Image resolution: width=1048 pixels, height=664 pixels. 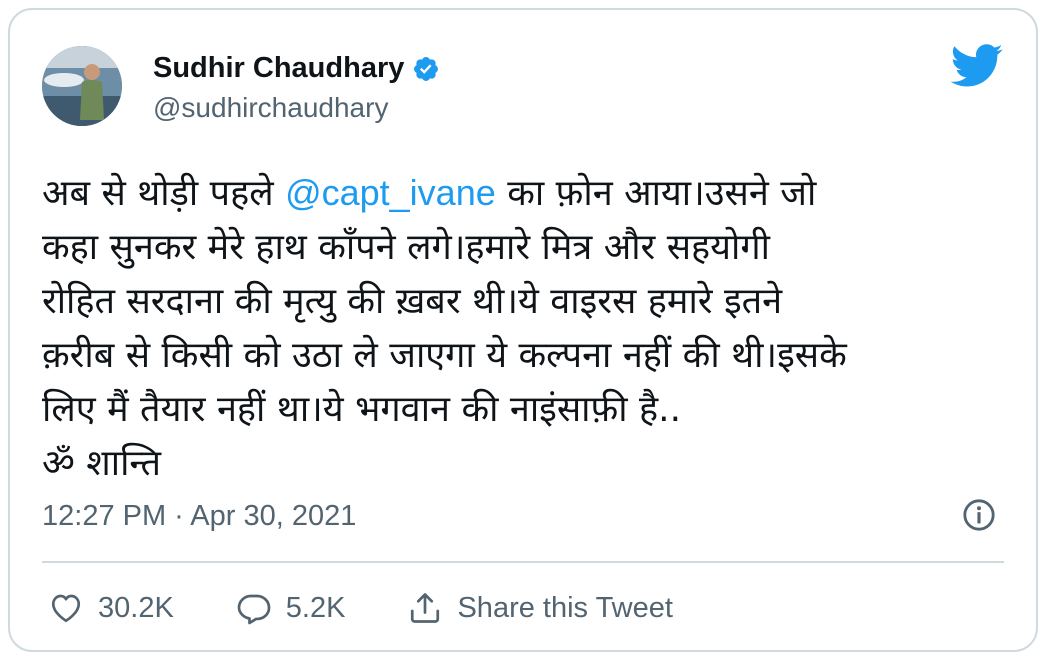 I want to click on reply-count: 5.2K, so click(x=315, y=607).